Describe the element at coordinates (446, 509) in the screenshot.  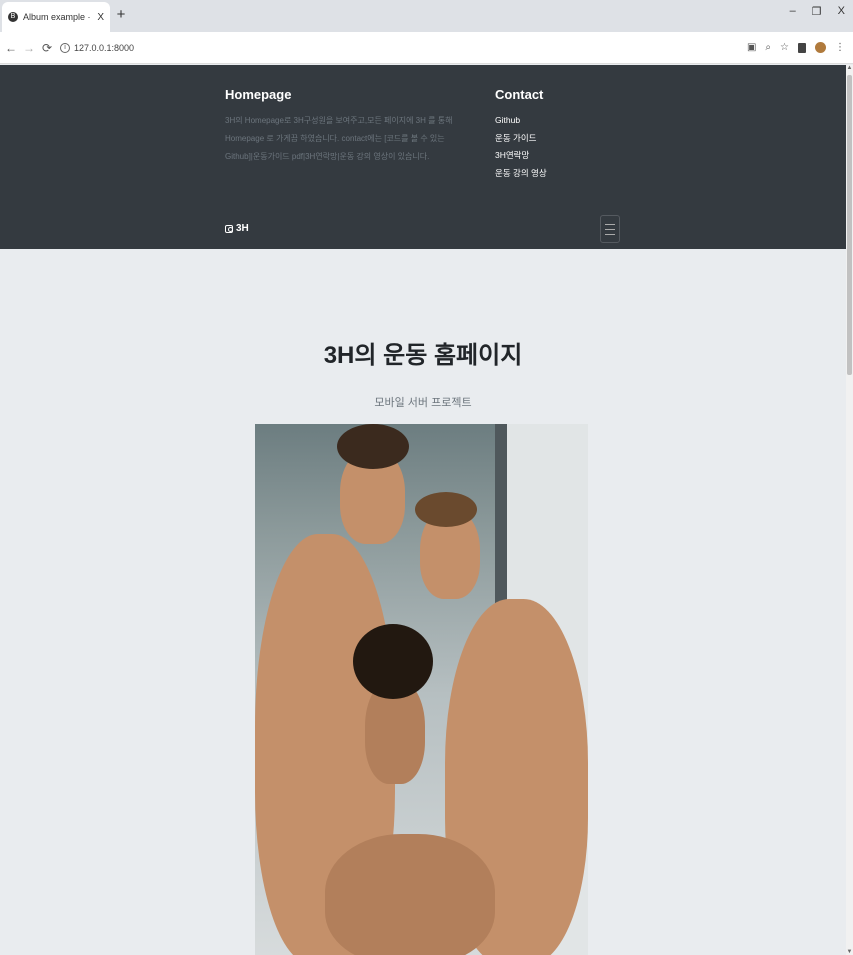
I see `photo-hair-right` at that location.